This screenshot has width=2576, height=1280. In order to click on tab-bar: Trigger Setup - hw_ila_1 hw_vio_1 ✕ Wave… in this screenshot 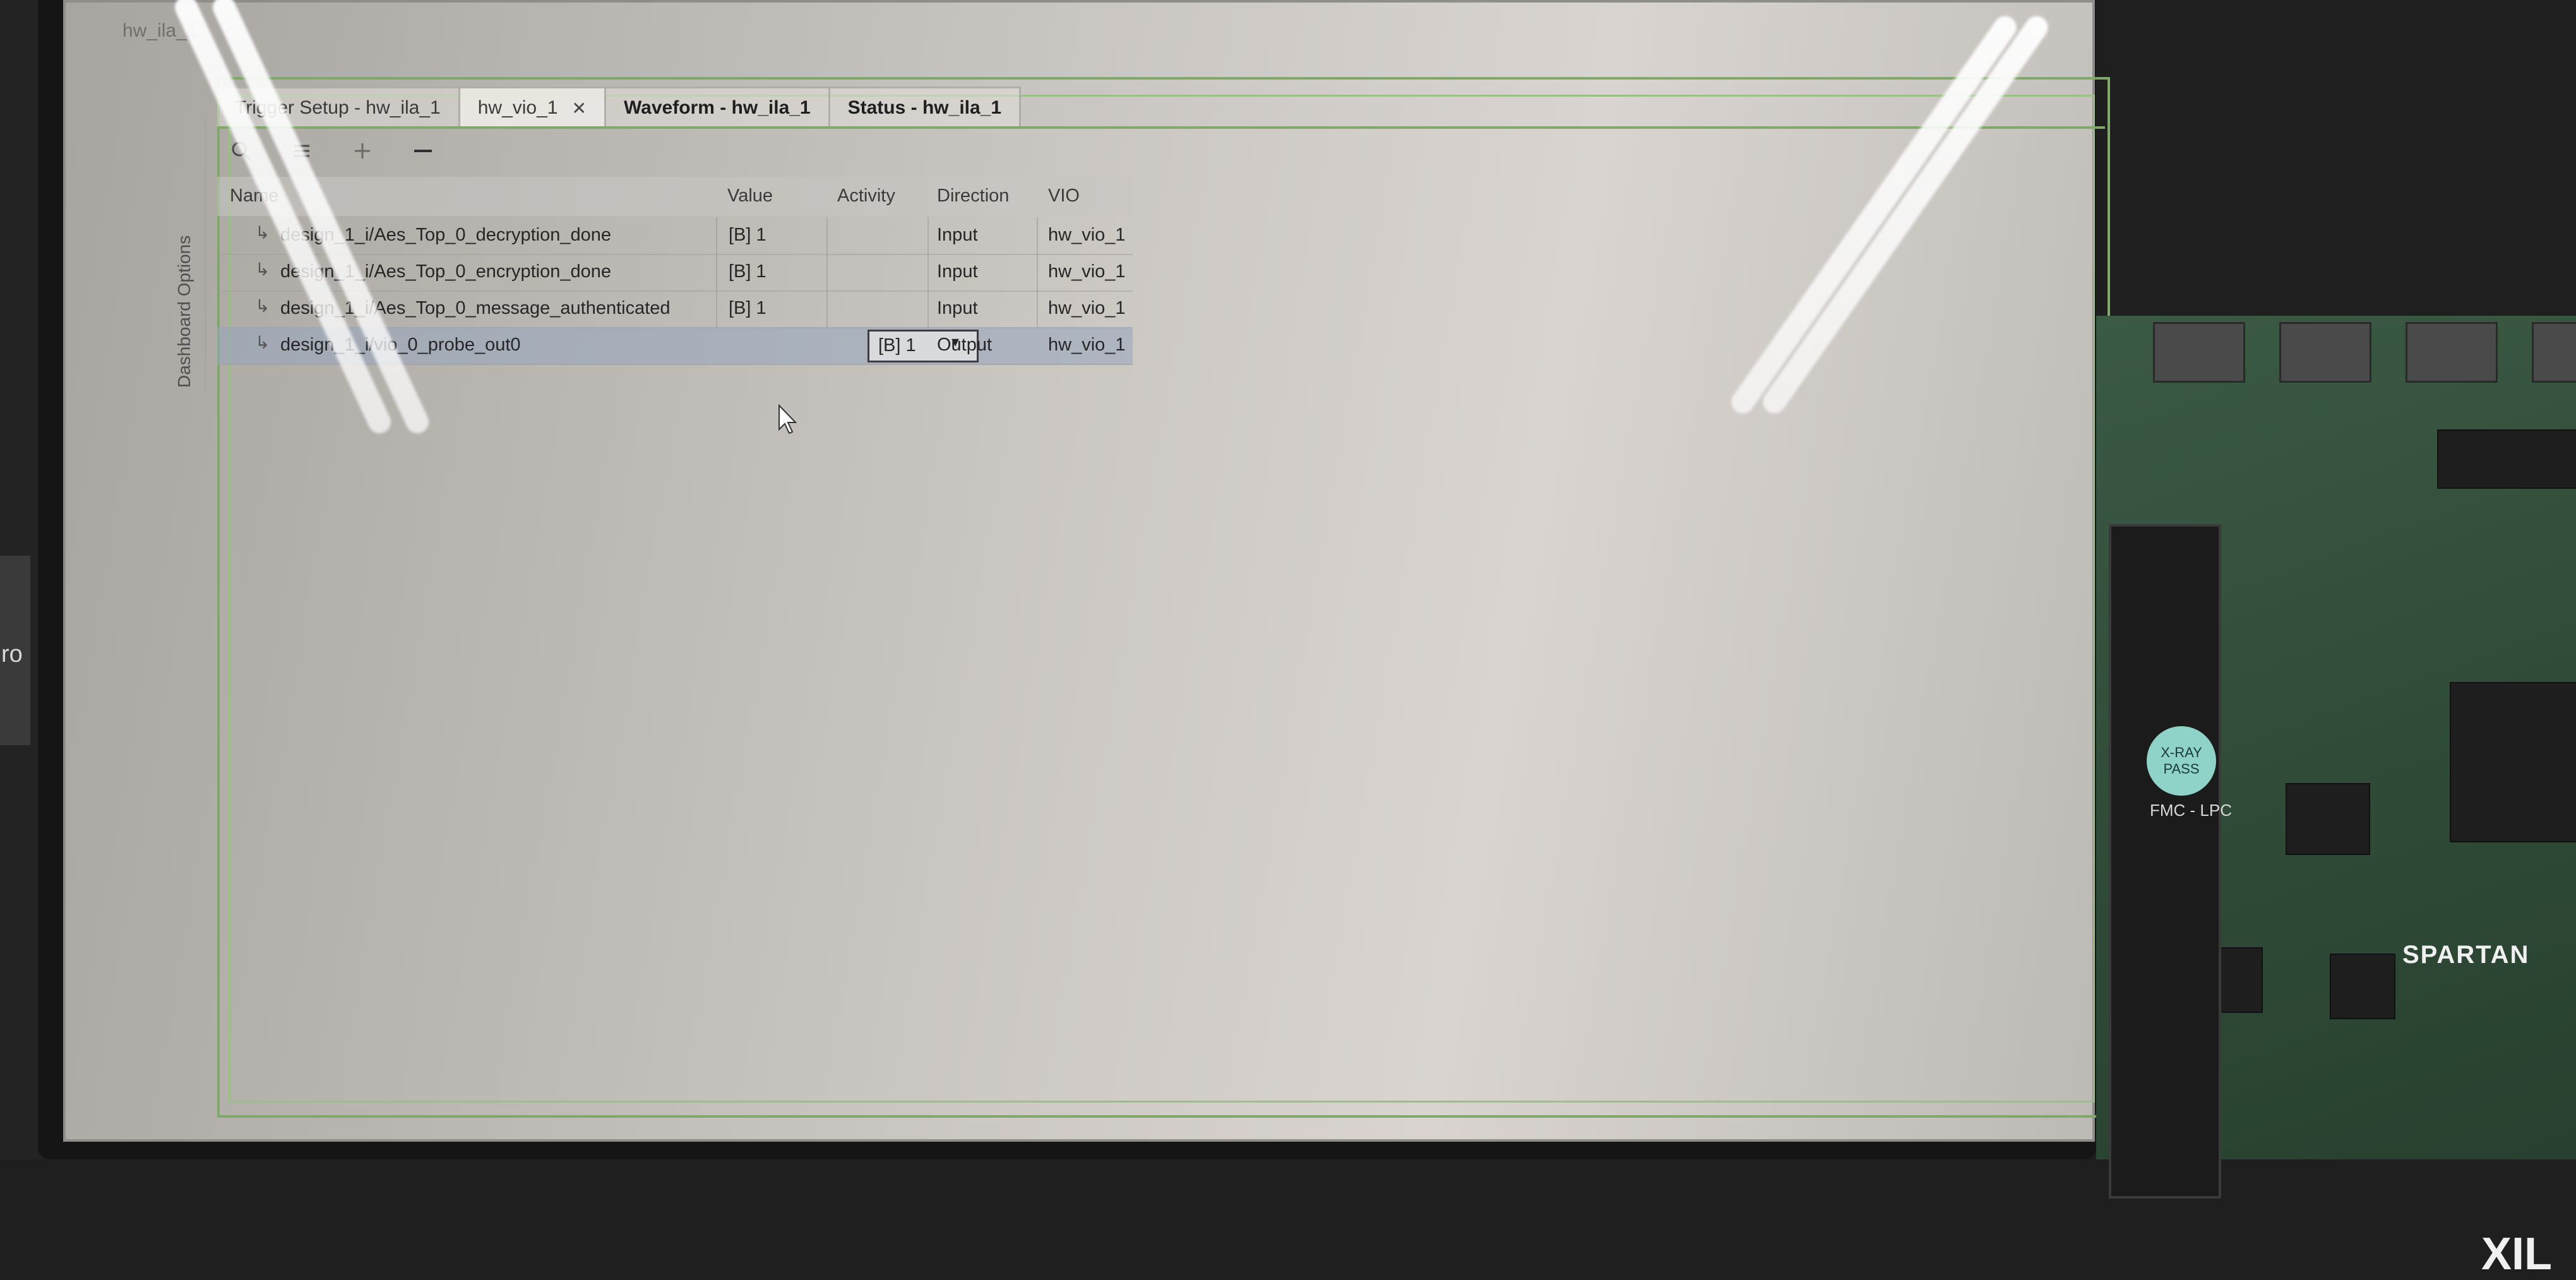, I will do `click(619, 104)`.